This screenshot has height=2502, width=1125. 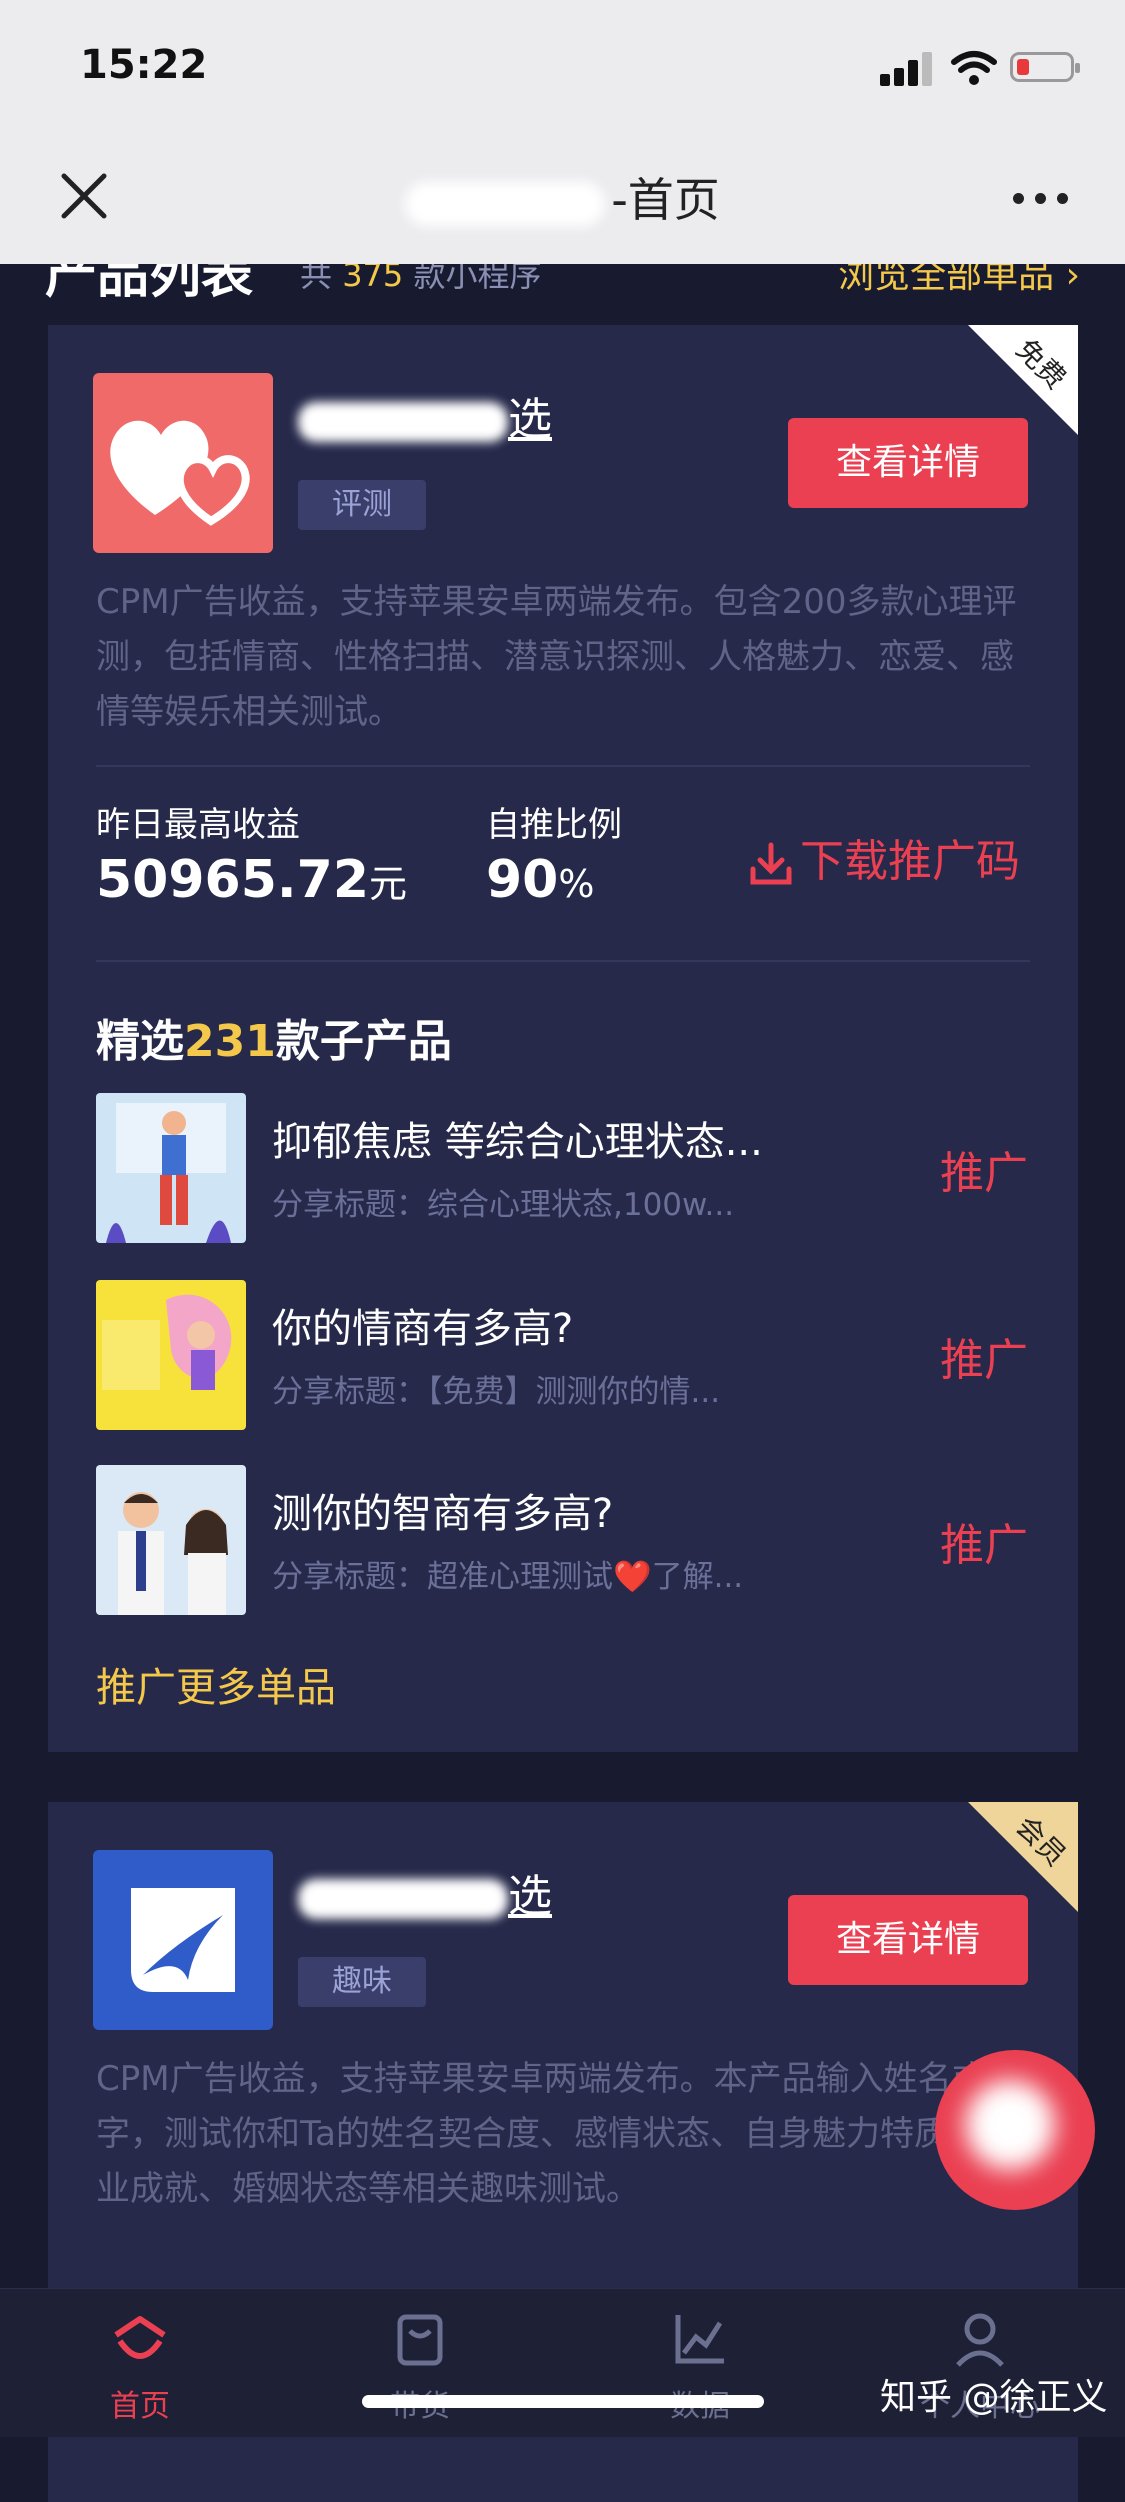 What do you see at coordinates (540, 880) in the screenshot?
I see `self-promo-ratio-value: 90%` at bounding box center [540, 880].